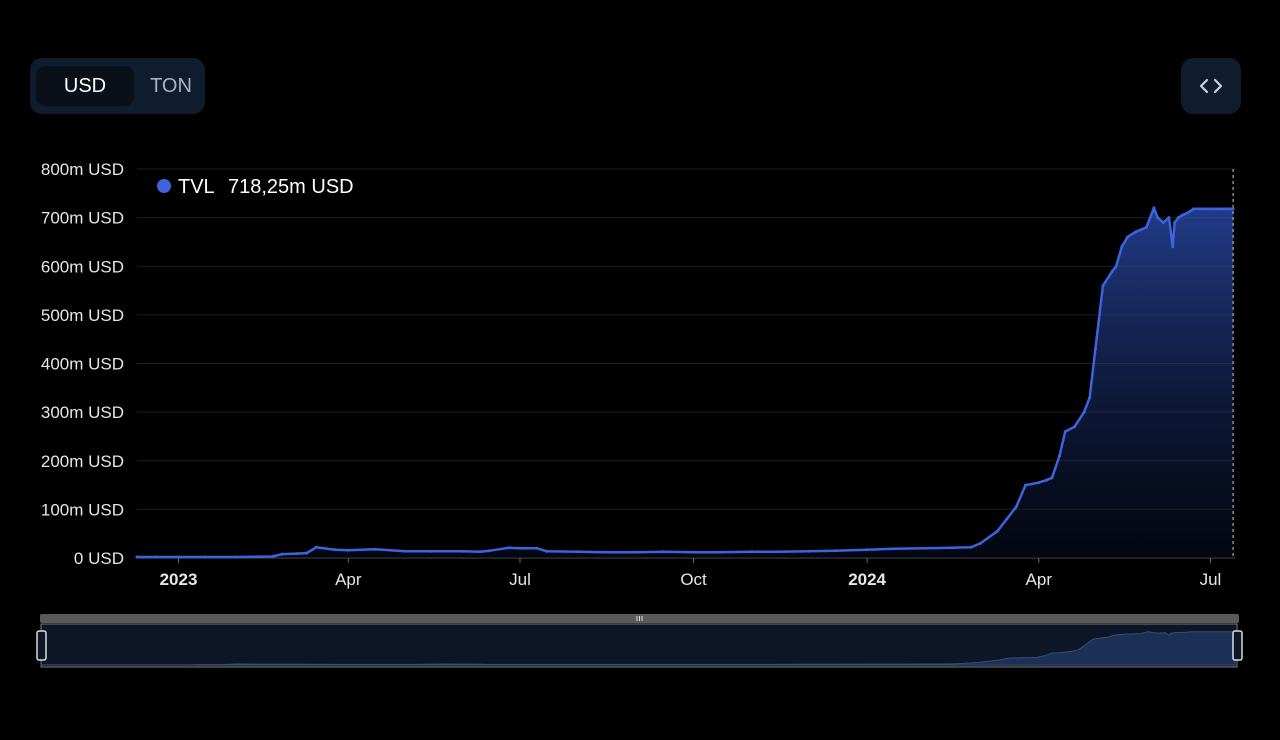  I want to click on legend: TVL 718,25m USD, so click(255, 187).